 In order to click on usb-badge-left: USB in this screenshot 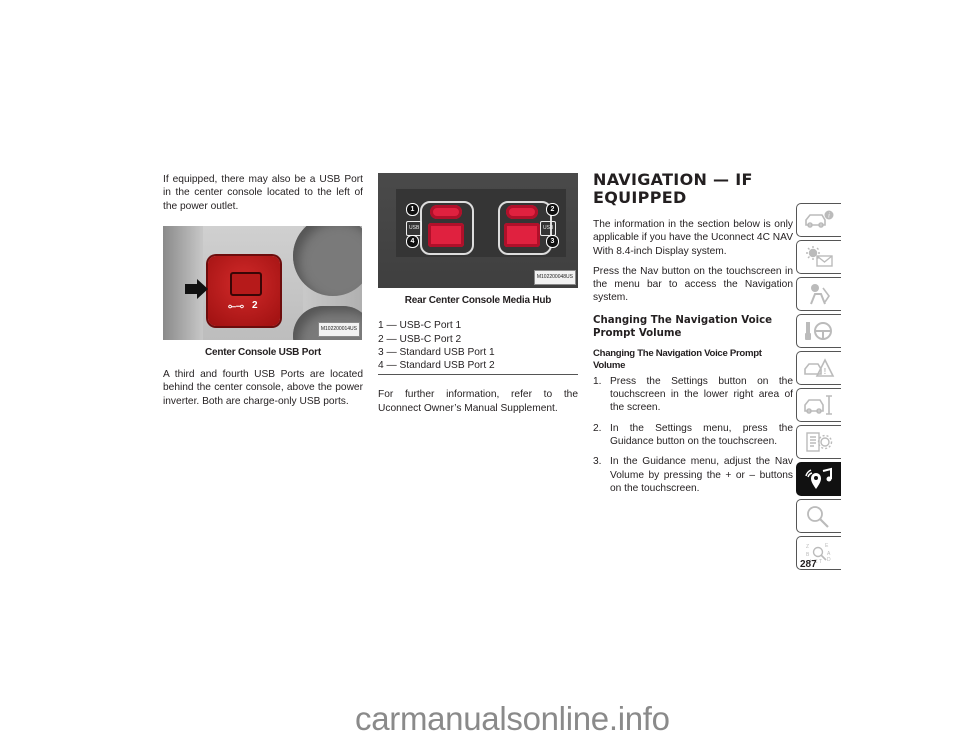, I will do `click(414, 229)`.